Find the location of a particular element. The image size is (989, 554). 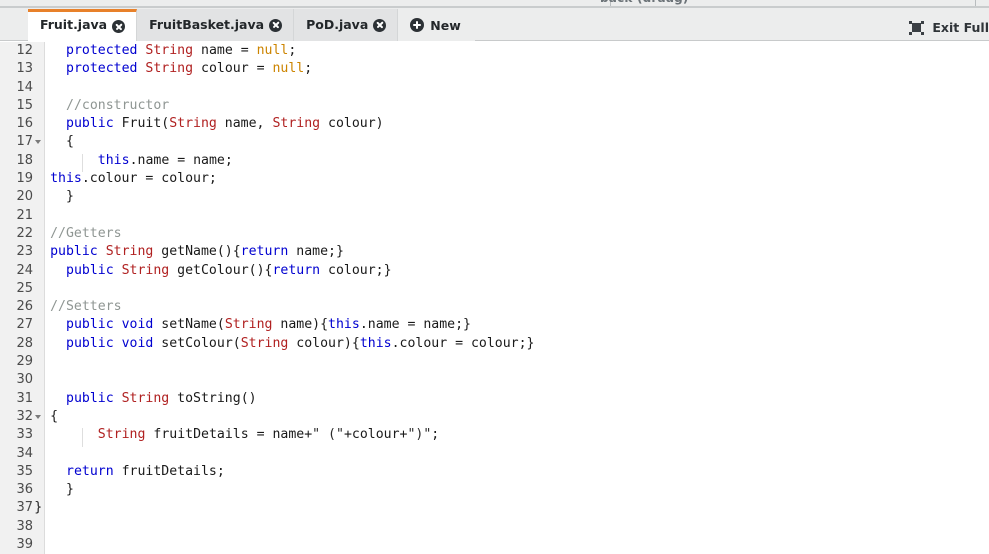

editor-tab-fruitbasket-java: FruitBasket.java is located at coordinates (216, 25).